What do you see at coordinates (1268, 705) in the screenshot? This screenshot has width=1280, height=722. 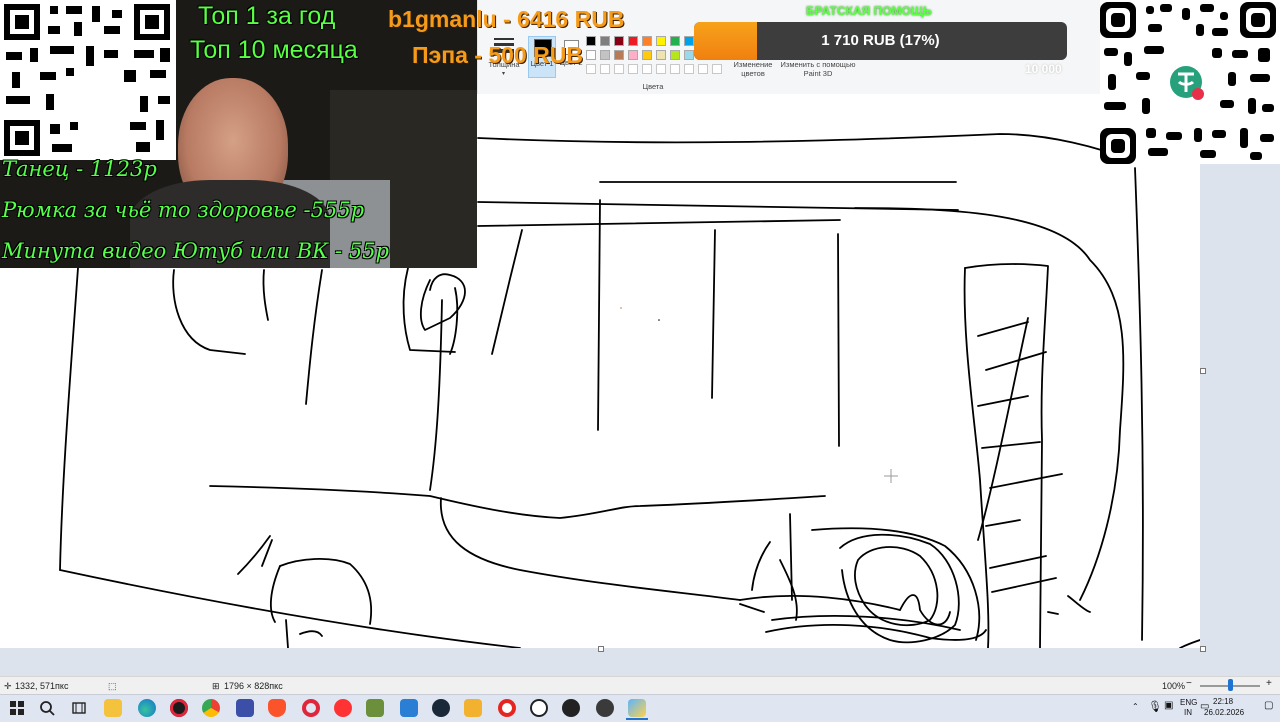 I see `notification-icon: ▢` at bounding box center [1268, 705].